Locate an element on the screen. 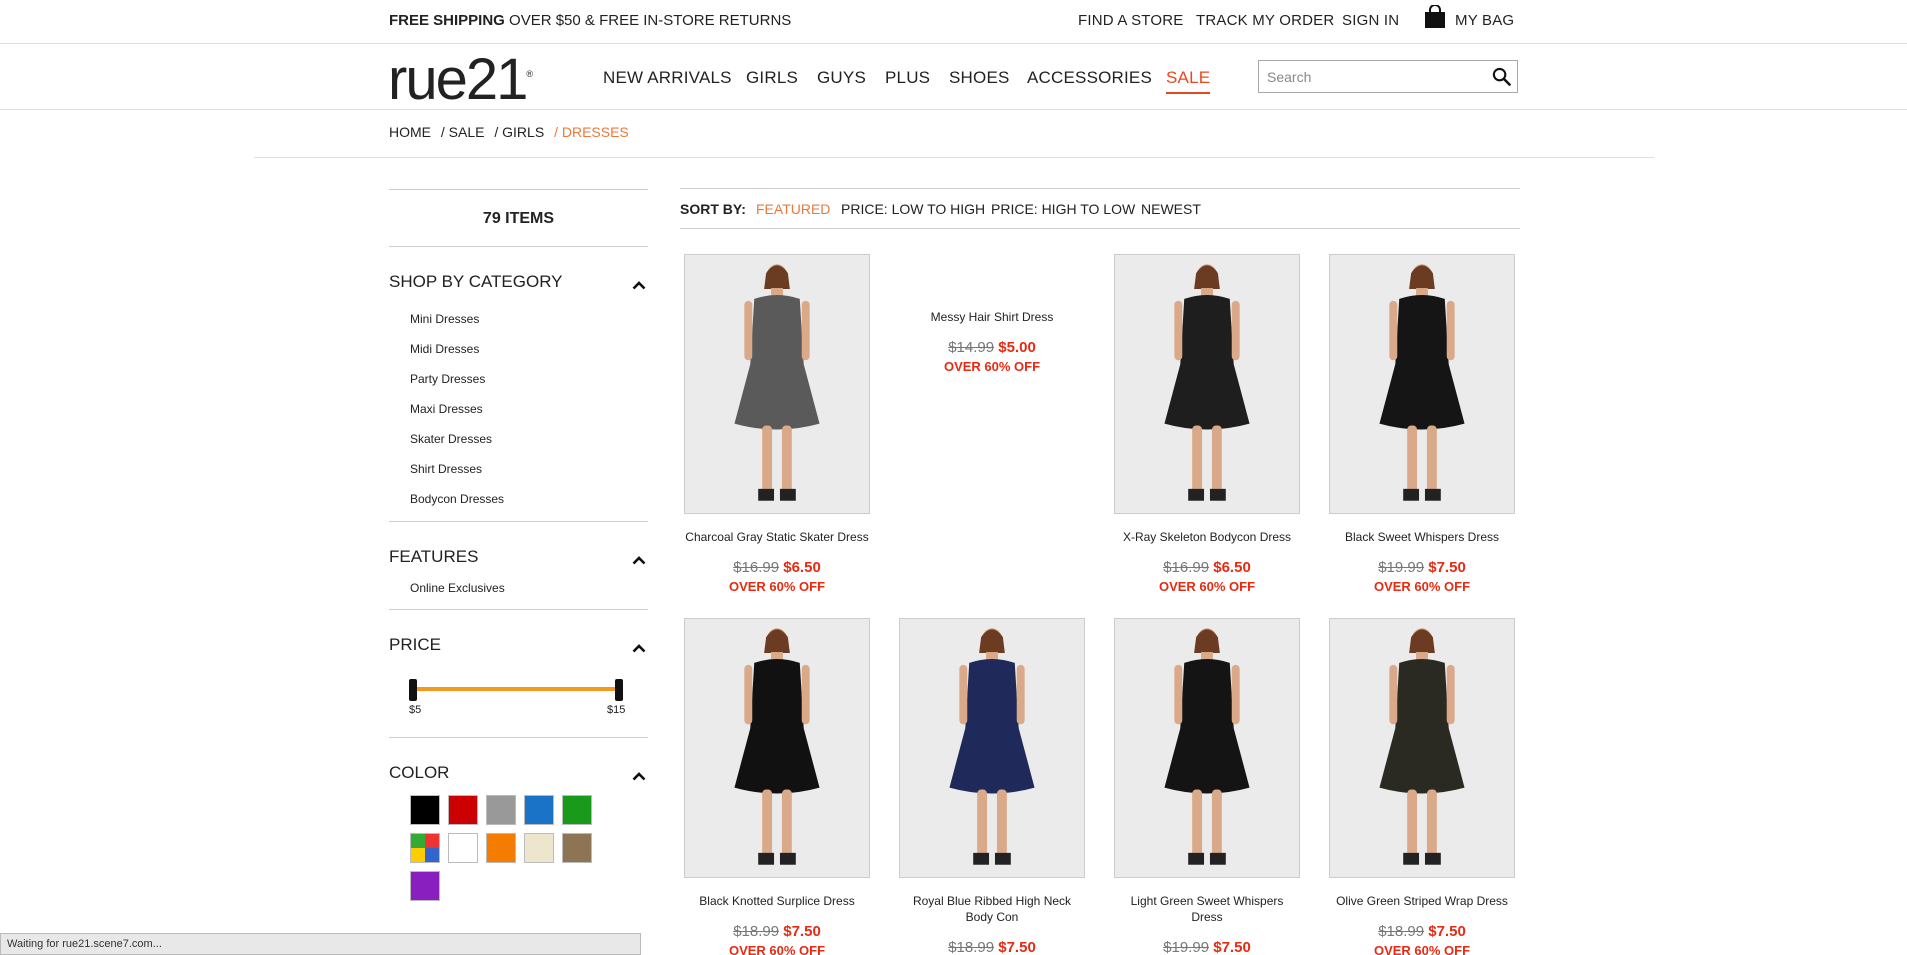 The image size is (1907, 955). sort-label: SORT BY: is located at coordinates (713, 209).